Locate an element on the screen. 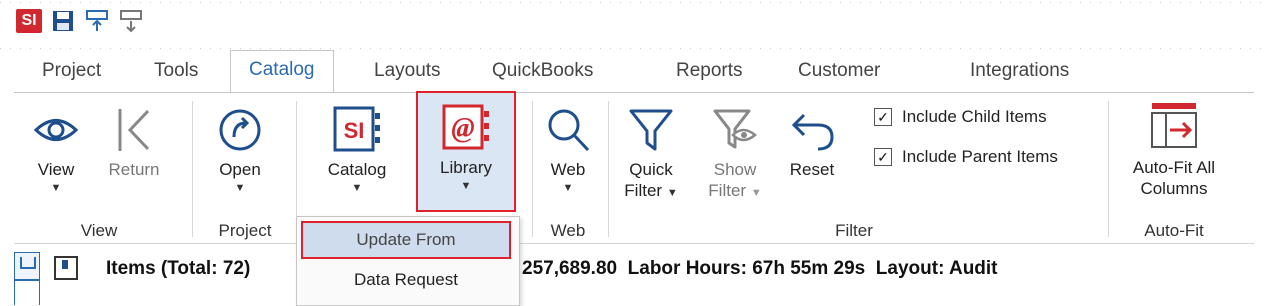 The width and height of the screenshot is (1268, 306). si-logo-icon: SI is located at coordinates (29, 21).